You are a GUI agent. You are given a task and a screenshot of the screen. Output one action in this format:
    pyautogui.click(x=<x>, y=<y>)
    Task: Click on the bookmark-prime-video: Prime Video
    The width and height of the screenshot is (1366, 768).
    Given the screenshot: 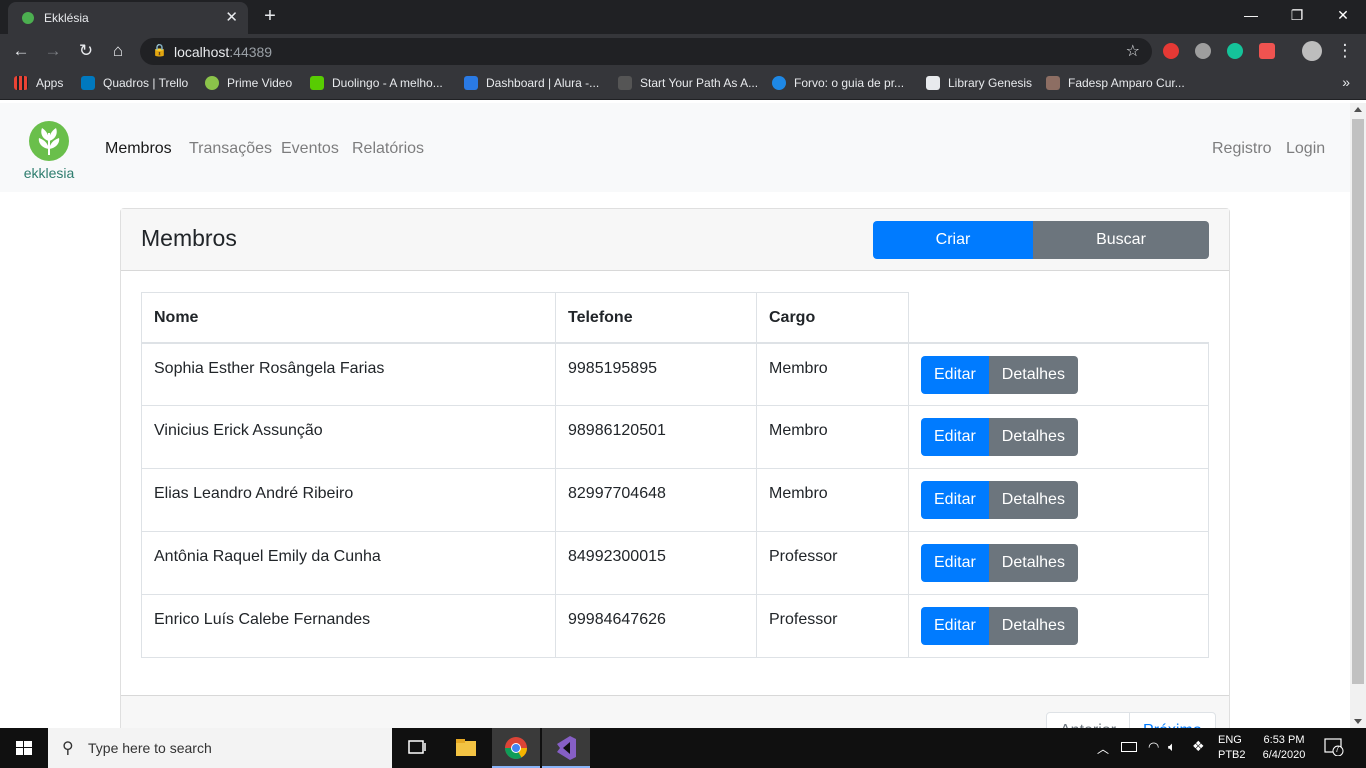 What is the action you would take?
    pyautogui.click(x=248, y=83)
    